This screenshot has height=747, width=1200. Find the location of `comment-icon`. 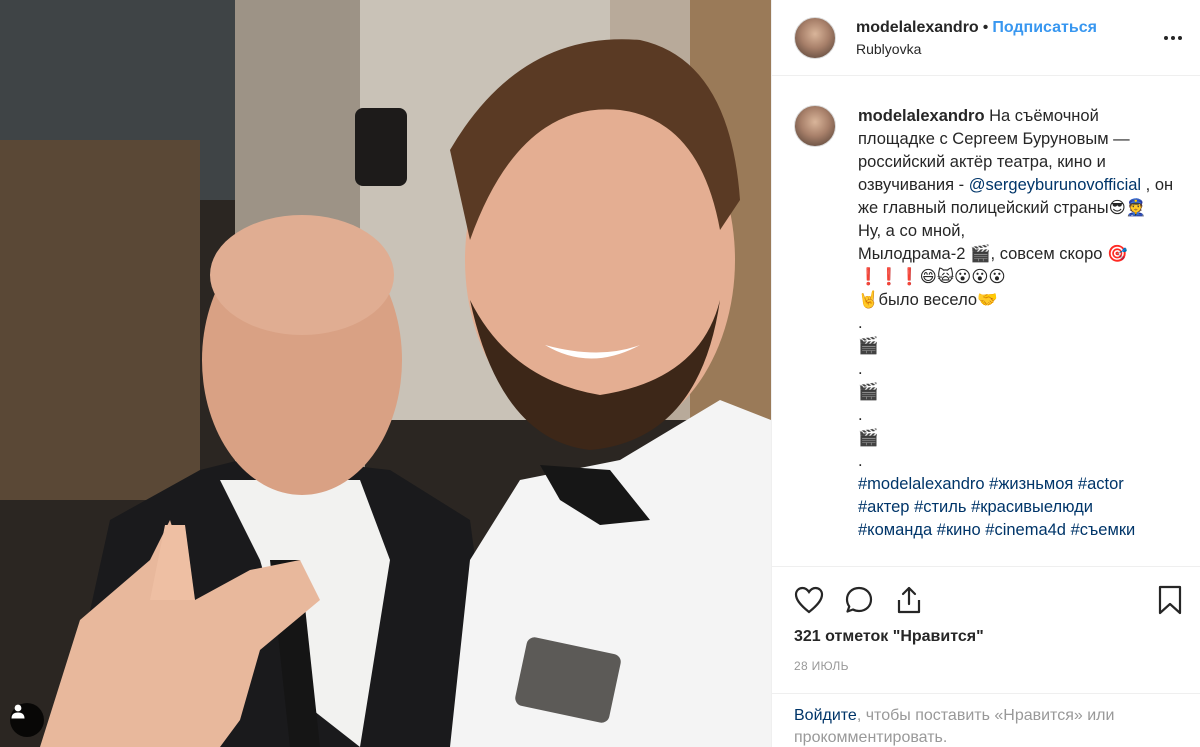

comment-icon is located at coordinates (859, 600).